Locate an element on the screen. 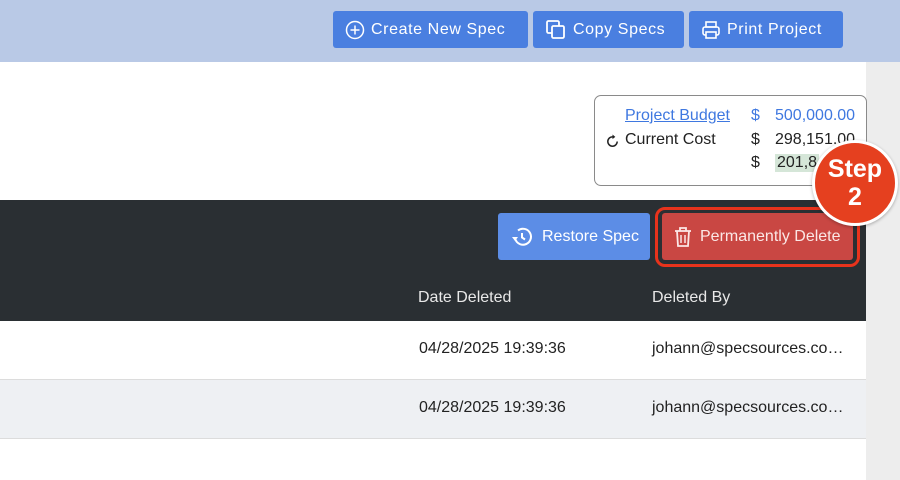 This screenshot has height=480, width=900. column-header-date-deleted: Date Deleted is located at coordinates (464, 298).